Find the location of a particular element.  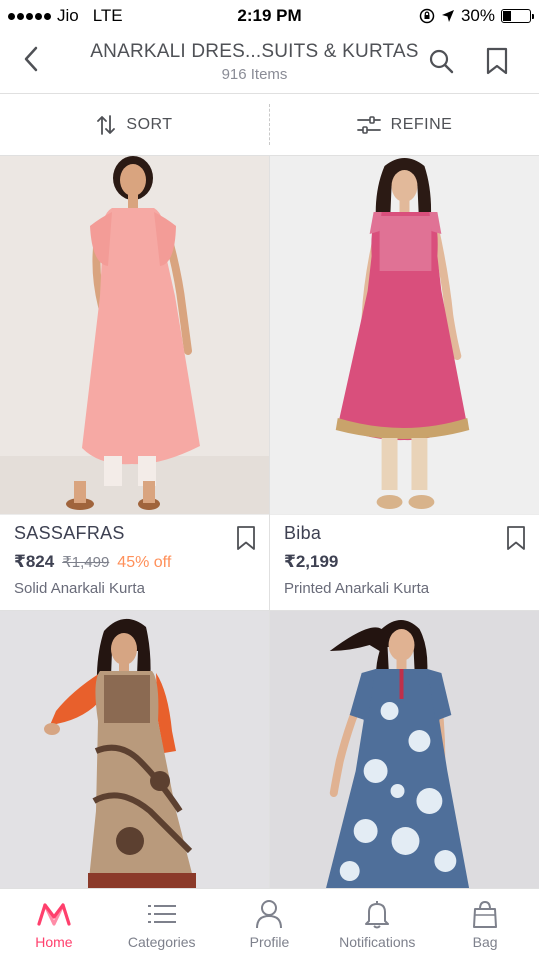

product-mrp: ₹1,499 is located at coordinates (86, 562).